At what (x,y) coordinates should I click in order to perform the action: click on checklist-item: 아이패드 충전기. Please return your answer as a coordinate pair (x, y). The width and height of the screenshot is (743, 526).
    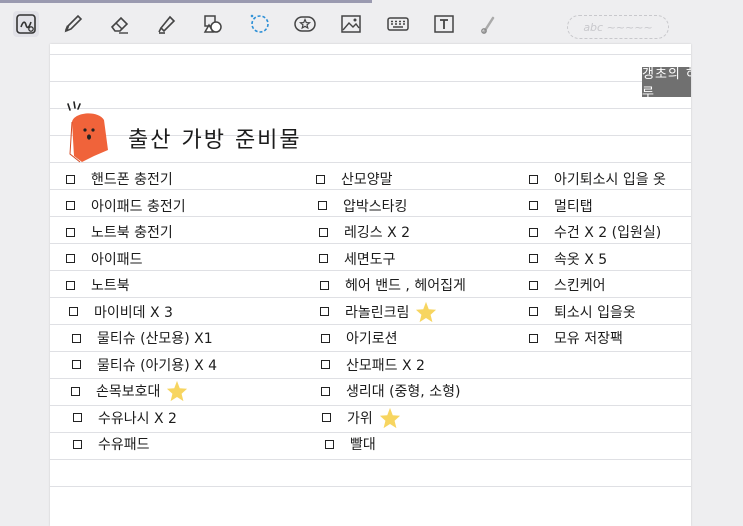
    Looking at the image, I should click on (126, 206).